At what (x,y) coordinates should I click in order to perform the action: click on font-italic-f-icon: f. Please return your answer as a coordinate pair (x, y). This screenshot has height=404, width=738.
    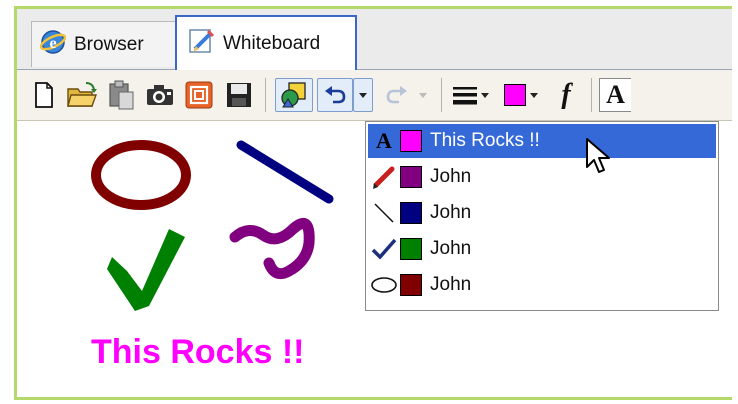
    Looking at the image, I should click on (566, 94).